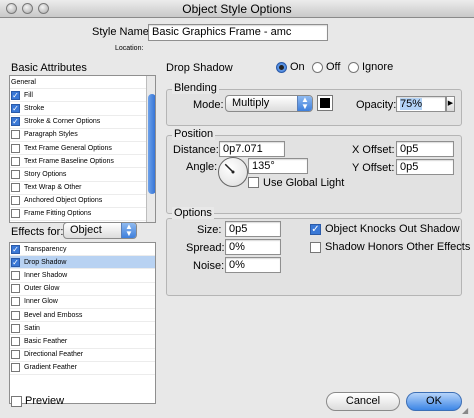 The height and width of the screenshot is (418, 474). What do you see at coordinates (43, 8) in the screenshot?
I see `zoom-window-button` at bounding box center [43, 8].